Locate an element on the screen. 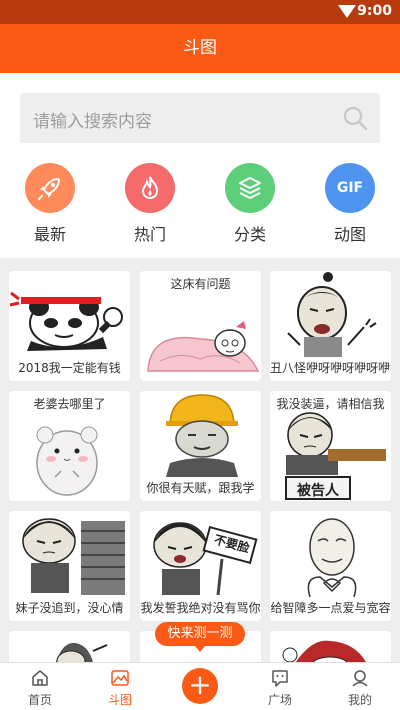 The height and width of the screenshot is (710, 400). meme-caption: 我发誓我绝对没有骂你 is located at coordinates (200, 608).